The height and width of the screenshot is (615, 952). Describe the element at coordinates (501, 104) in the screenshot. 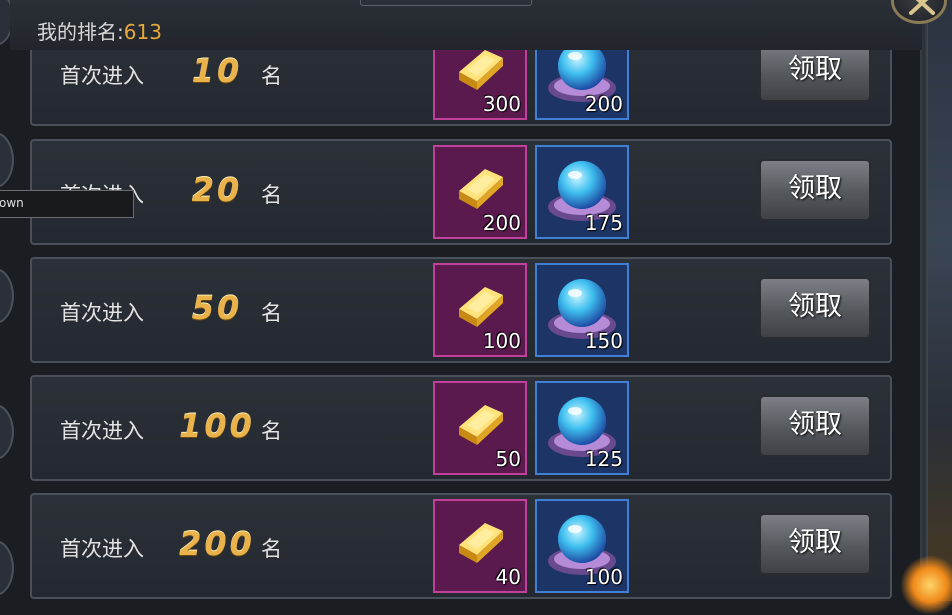

I see `gold-quantity: 300` at that location.